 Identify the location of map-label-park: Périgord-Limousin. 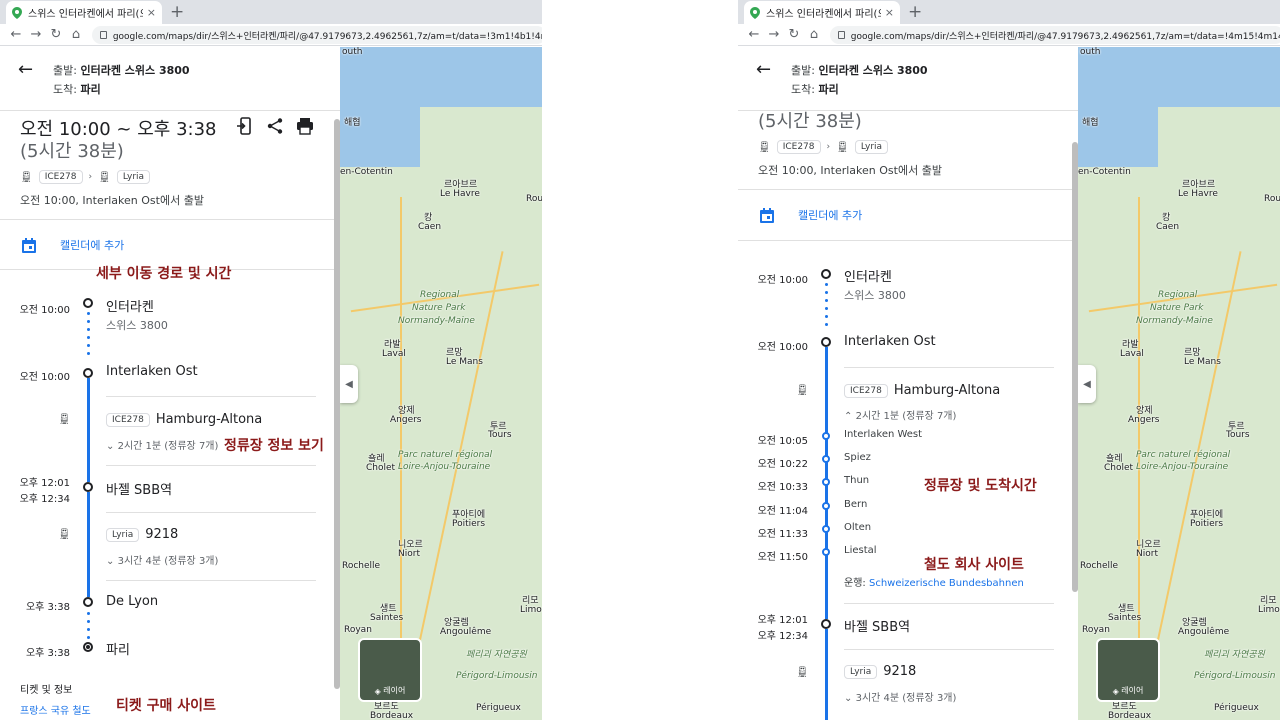
(1235, 676).